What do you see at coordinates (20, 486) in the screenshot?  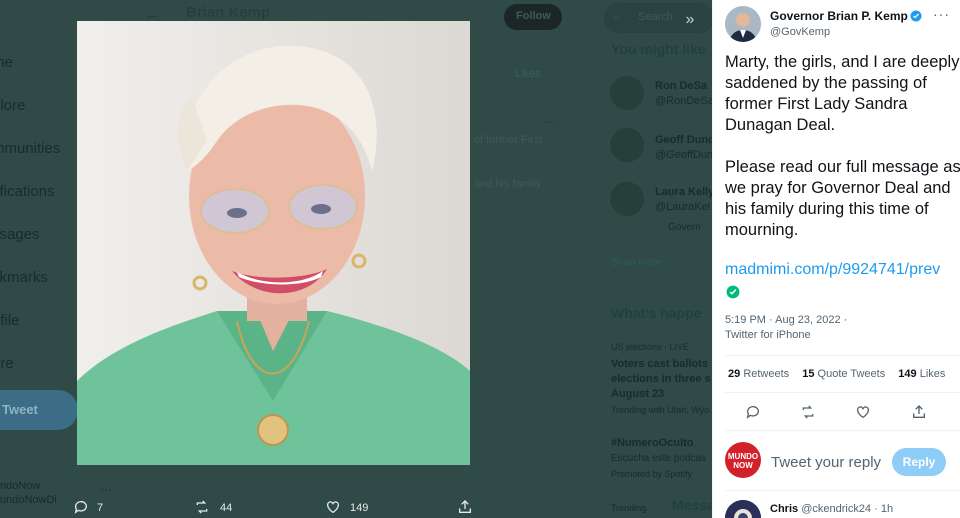 I see `account-name: ndoNow` at bounding box center [20, 486].